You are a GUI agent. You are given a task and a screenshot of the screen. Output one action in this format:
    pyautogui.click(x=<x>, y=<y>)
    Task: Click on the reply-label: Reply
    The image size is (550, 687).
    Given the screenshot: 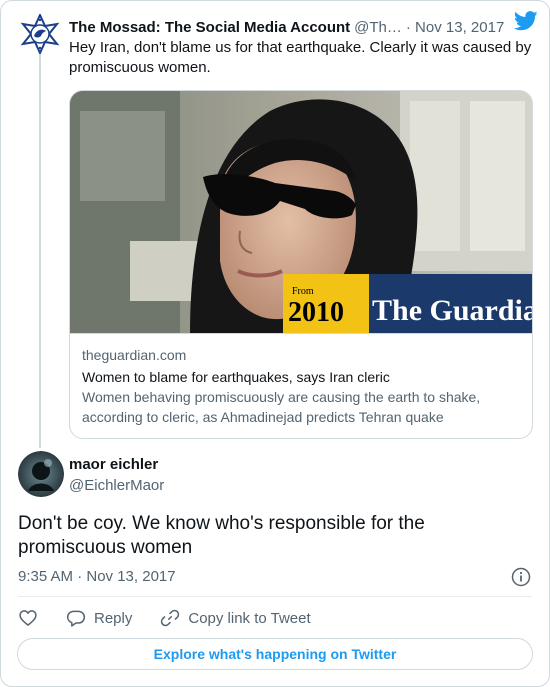 What is the action you would take?
    pyautogui.click(x=113, y=618)
    